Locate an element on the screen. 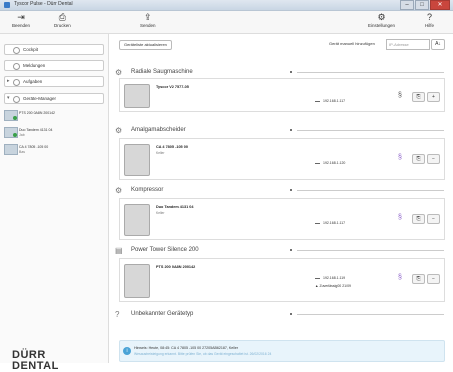  drucken-button: ⎙ Drucken is located at coordinates (62, 20).